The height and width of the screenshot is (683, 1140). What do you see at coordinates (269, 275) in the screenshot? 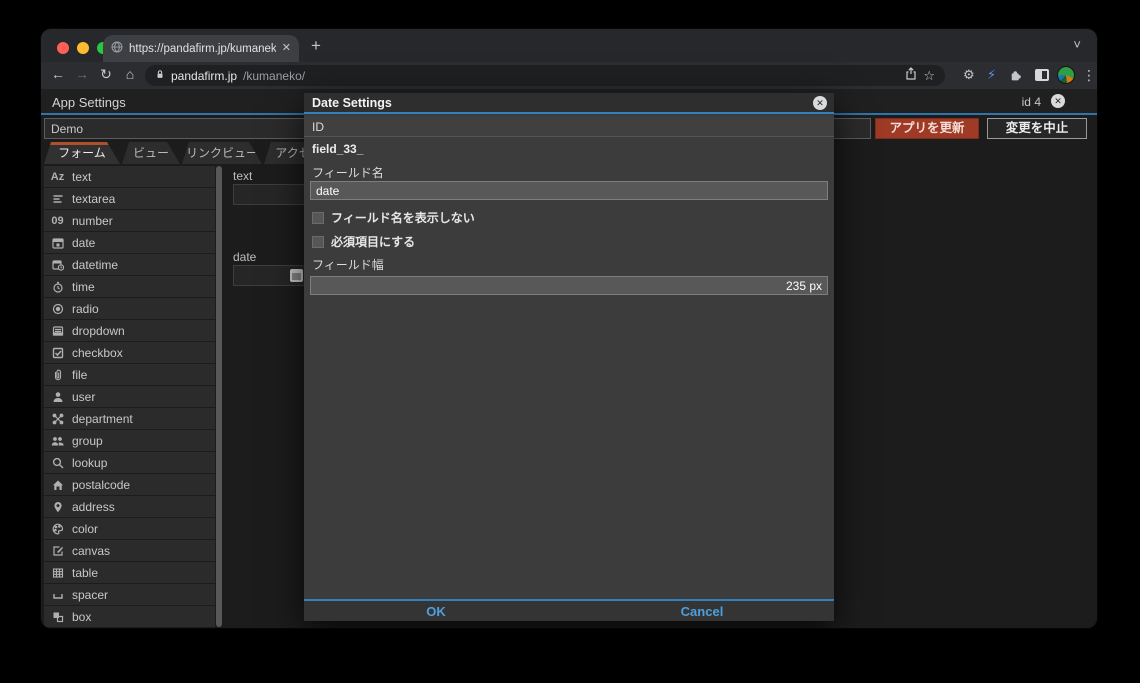
I see `canvas-date-input` at bounding box center [269, 275].